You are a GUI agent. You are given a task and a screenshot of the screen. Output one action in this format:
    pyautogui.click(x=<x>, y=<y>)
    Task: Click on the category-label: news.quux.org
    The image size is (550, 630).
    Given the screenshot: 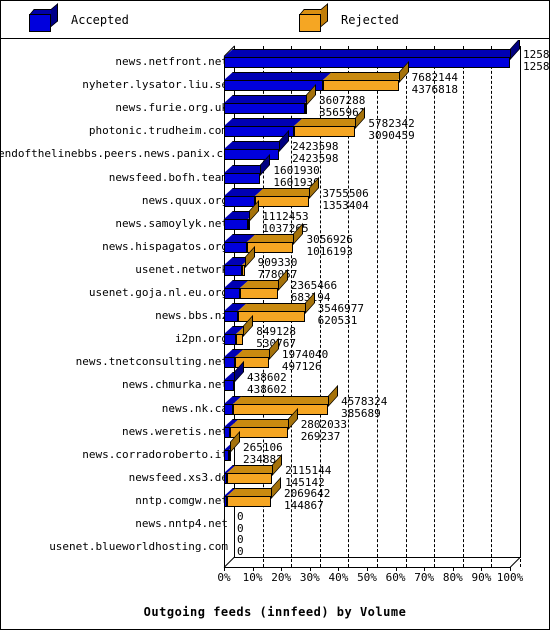 What is the action you would take?
    pyautogui.click(x=184, y=200)
    